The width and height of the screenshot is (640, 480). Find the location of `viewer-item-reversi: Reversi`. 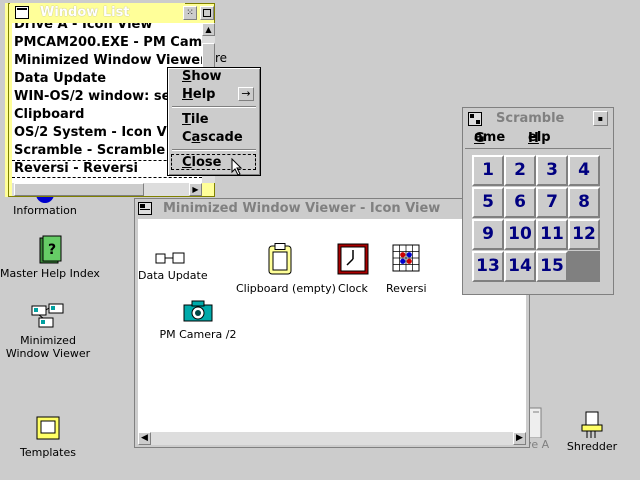

viewer-item-reversi: Reversi is located at coordinates (406, 269).